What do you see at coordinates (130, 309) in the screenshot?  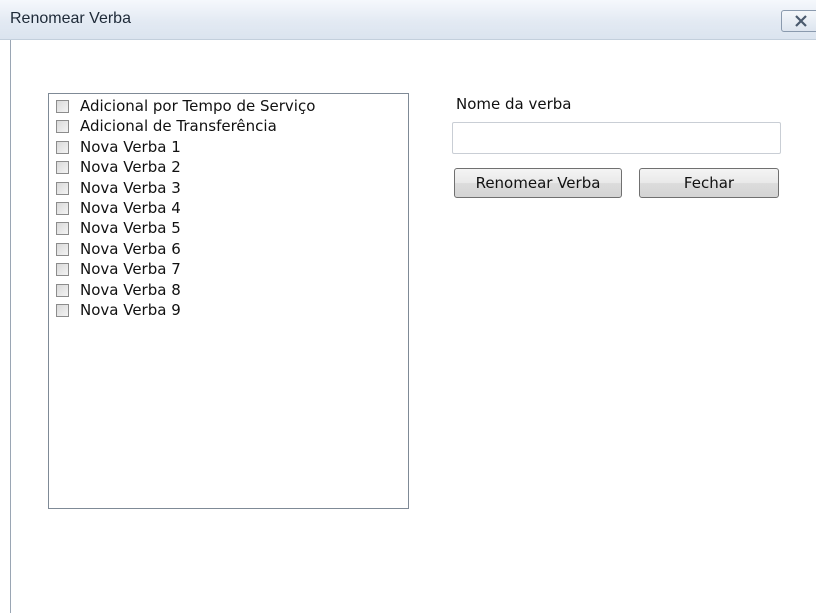 I see `list-item-label: Nova Verba 9` at bounding box center [130, 309].